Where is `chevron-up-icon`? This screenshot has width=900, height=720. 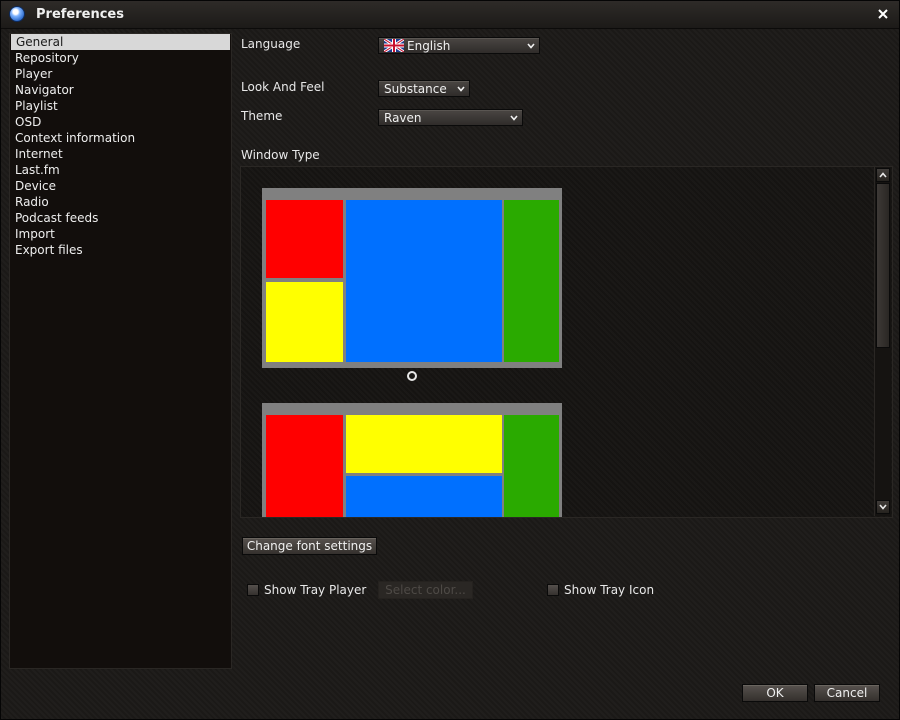
chevron-up-icon is located at coordinates (883, 175).